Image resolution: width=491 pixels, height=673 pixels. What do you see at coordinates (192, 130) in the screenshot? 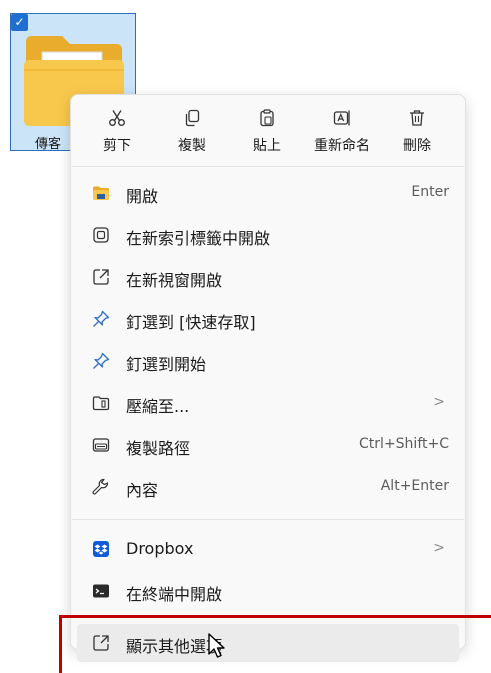
I see `copy-button: 複製` at bounding box center [192, 130].